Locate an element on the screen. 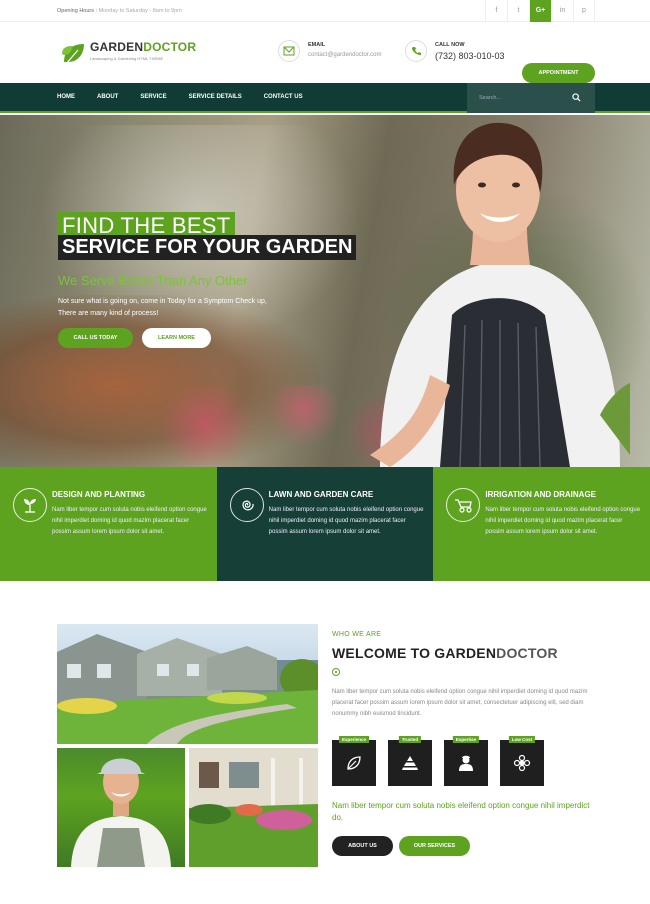  value-box-label: Trusted is located at coordinates (410, 739).